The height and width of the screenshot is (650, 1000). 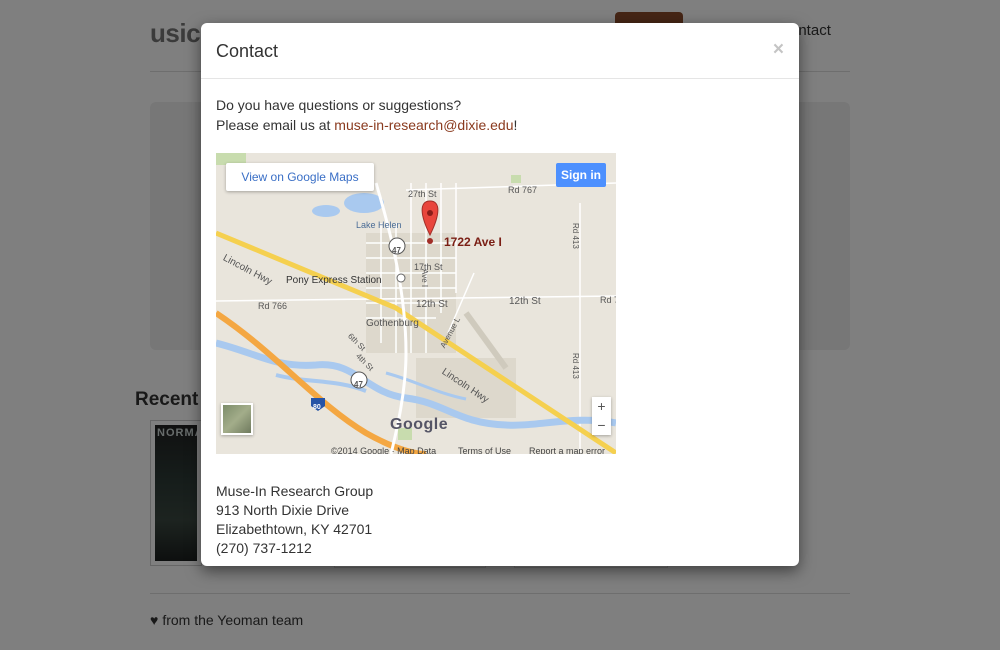 I want to click on zoom-control: + −, so click(x=601, y=416).